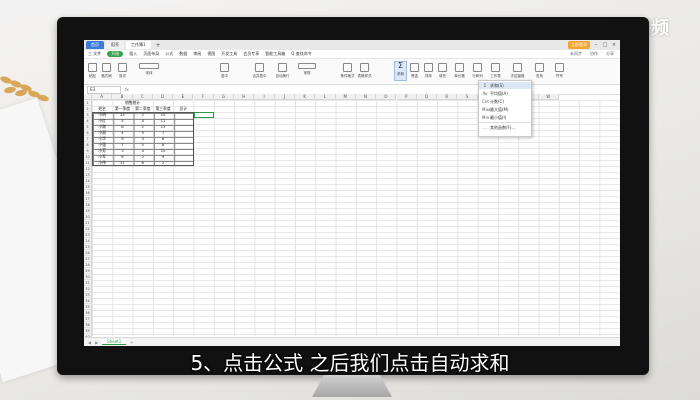  I want to click on cut-button: 剪切, so click(122, 71).